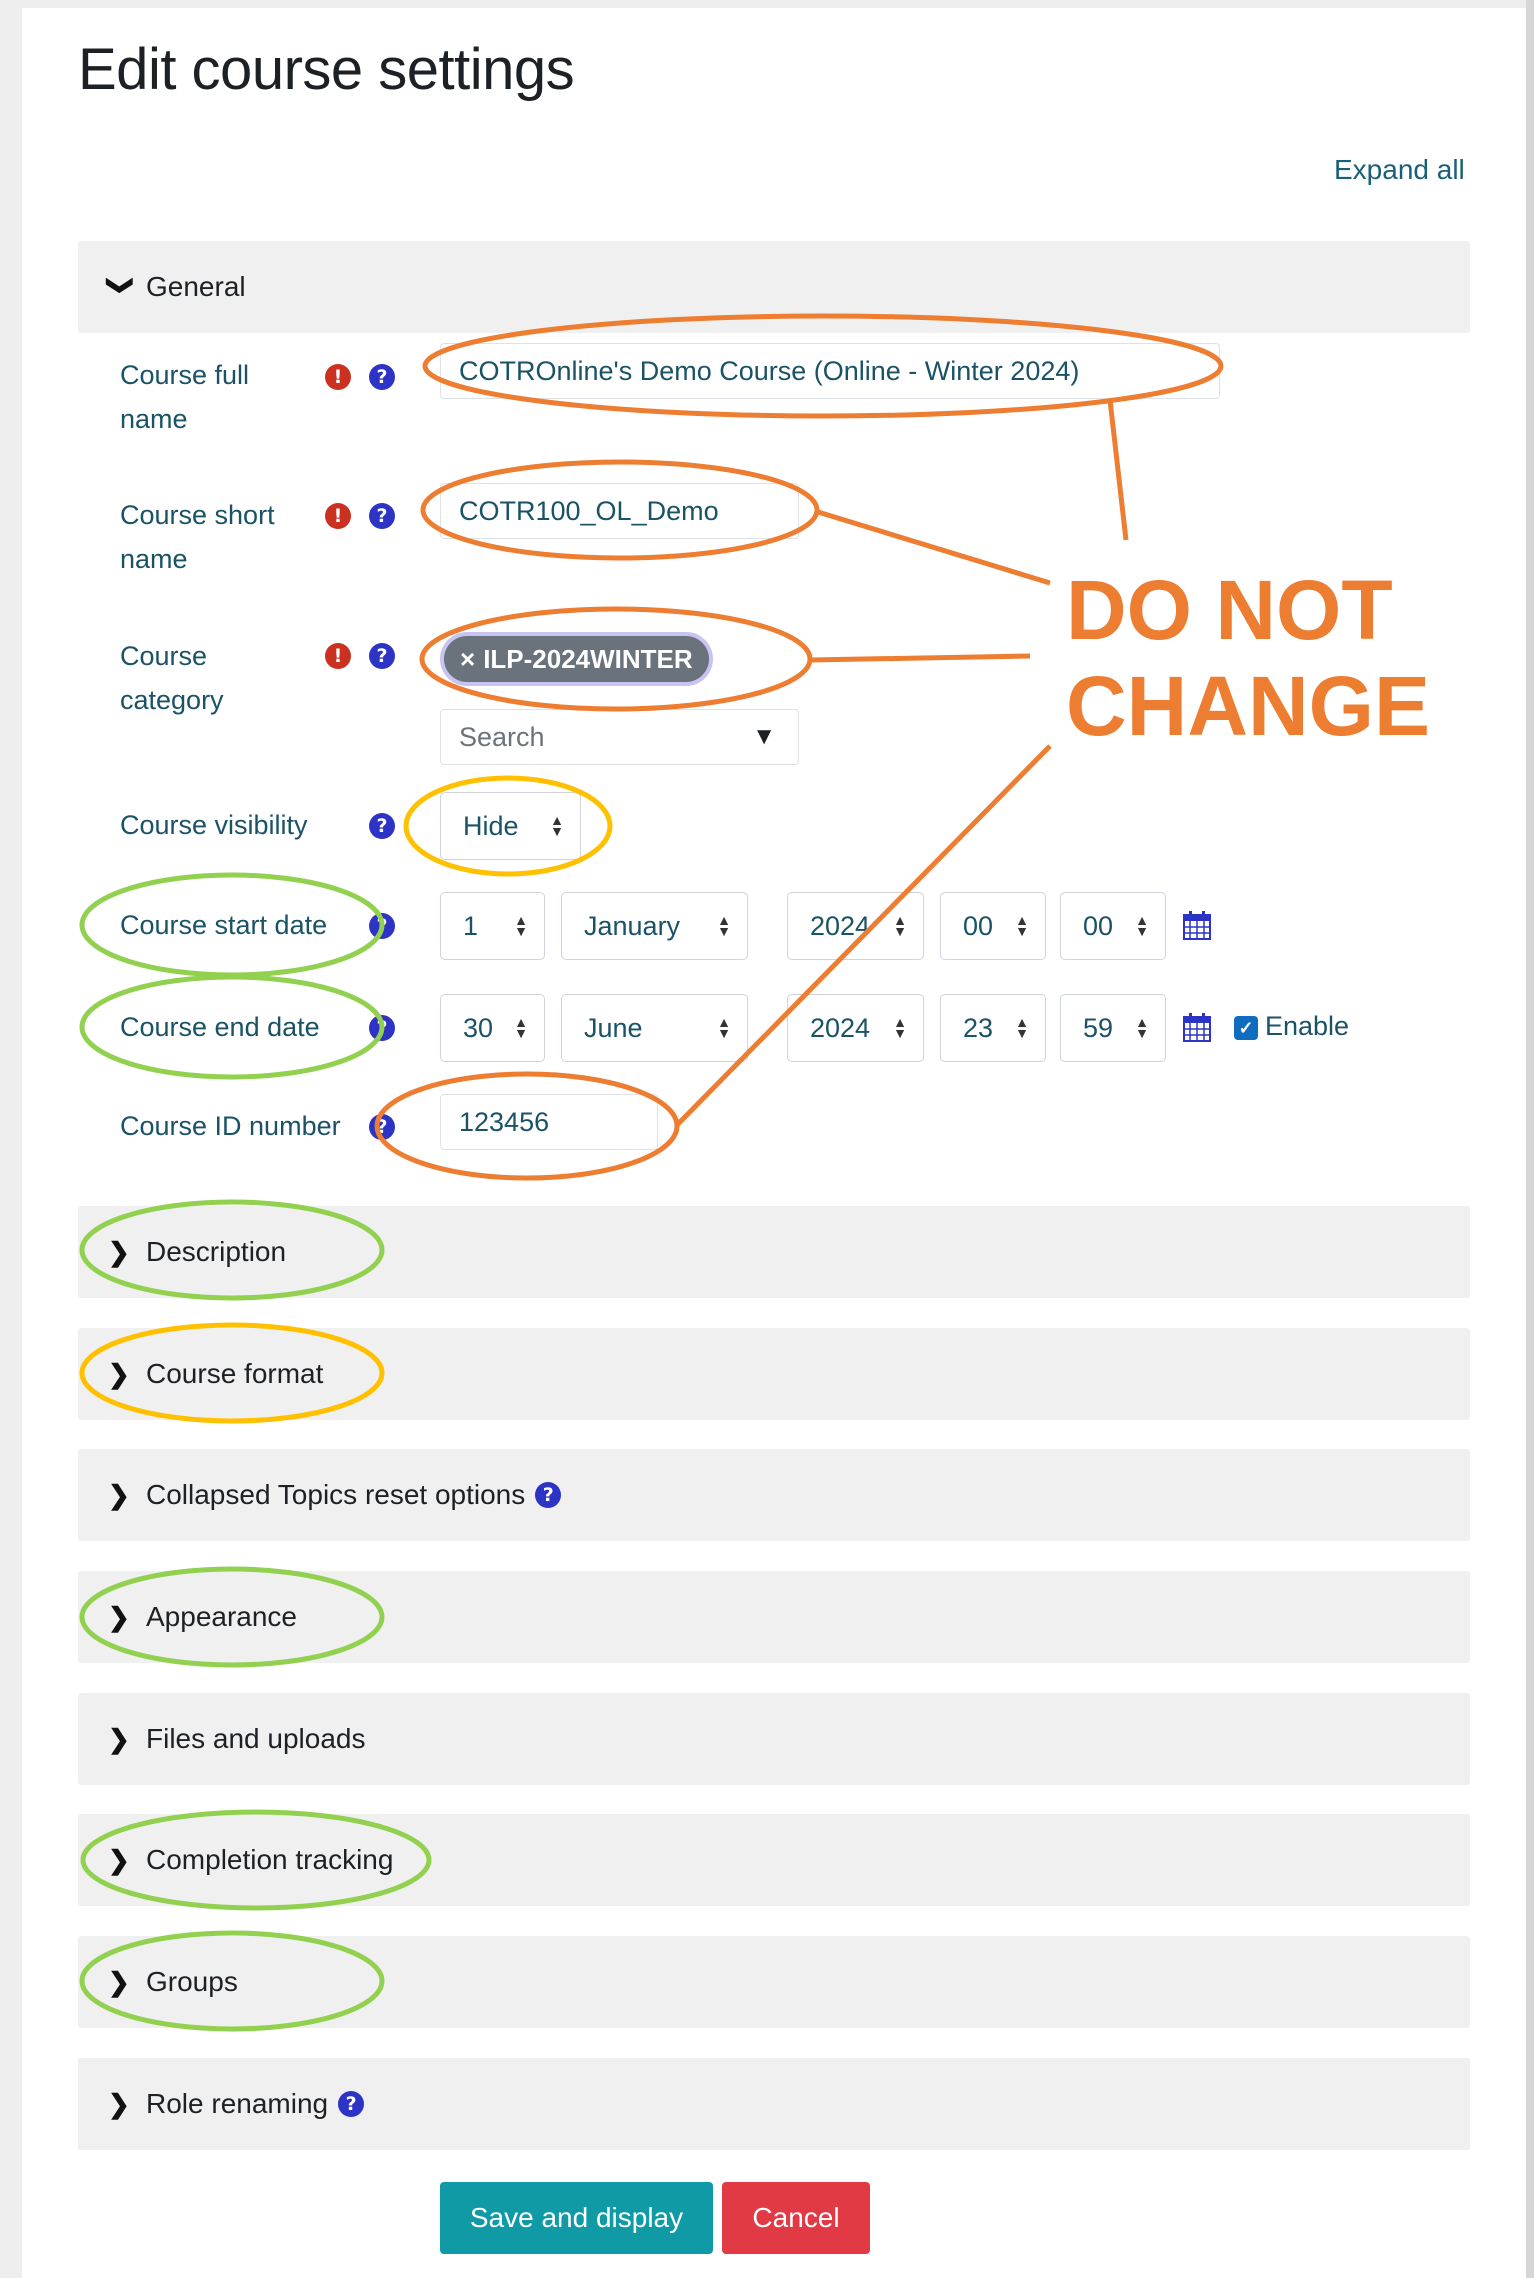 The width and height of the screenshot is (1534, 2278). Describe the element at coordinates (654, 1028) in the screenshot. I see `end-month-select: June ▲ ▼` at that location.